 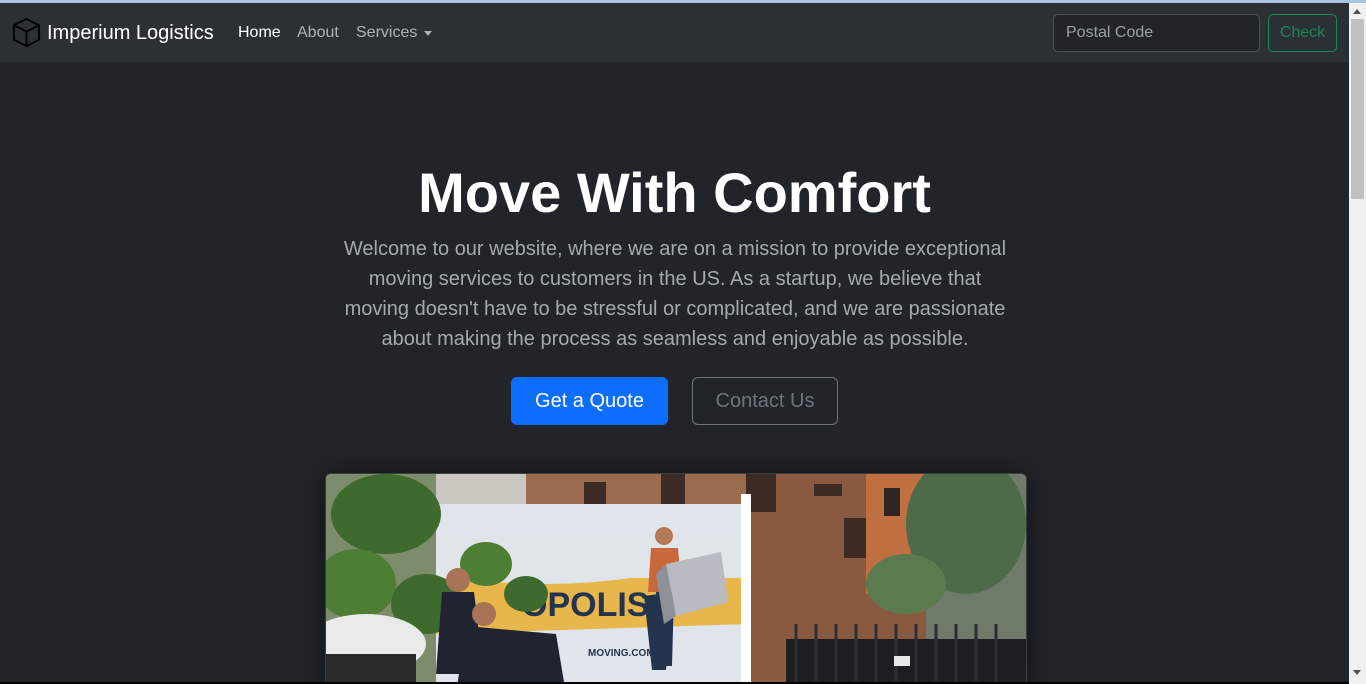 What do you see at coordinates (259, 33) in the screenshot?
I see `nav-home: Home` at bounding box center [259, 33].